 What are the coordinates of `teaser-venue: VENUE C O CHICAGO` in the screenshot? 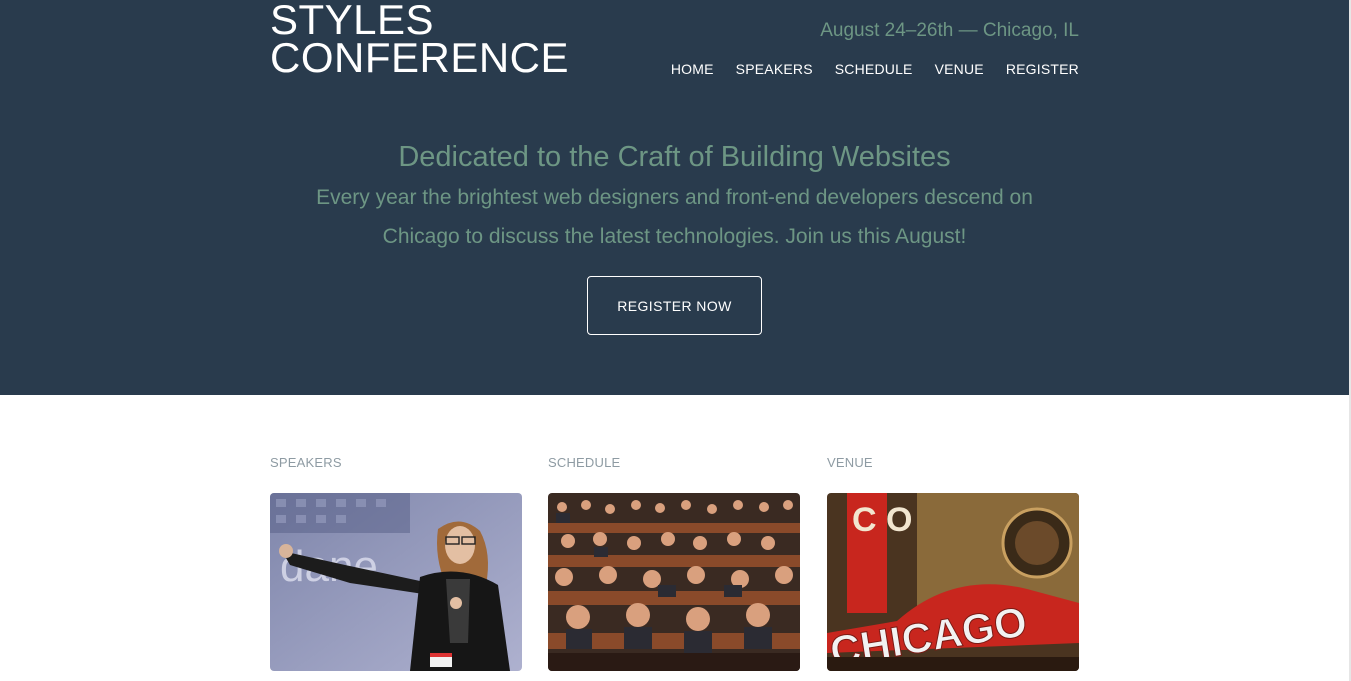 It's located at (953, 563).